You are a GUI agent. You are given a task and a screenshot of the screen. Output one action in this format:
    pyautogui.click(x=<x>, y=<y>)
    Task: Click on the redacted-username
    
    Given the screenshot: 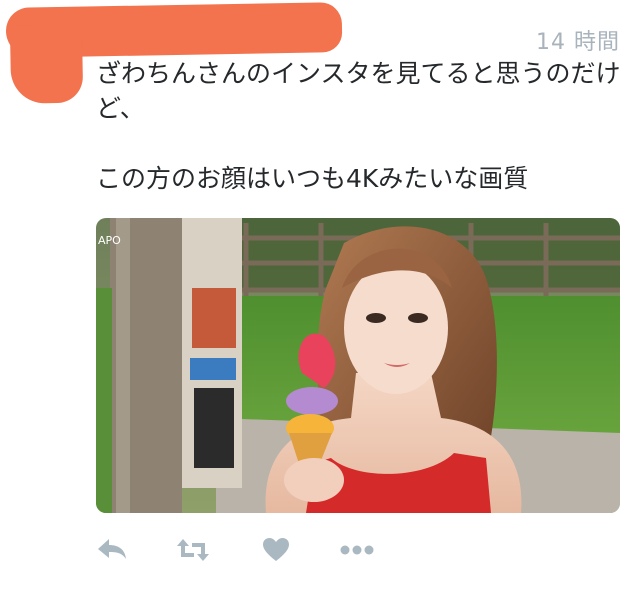 What is the action you would take?
    pyautogui.click(x=174, y=30)
    